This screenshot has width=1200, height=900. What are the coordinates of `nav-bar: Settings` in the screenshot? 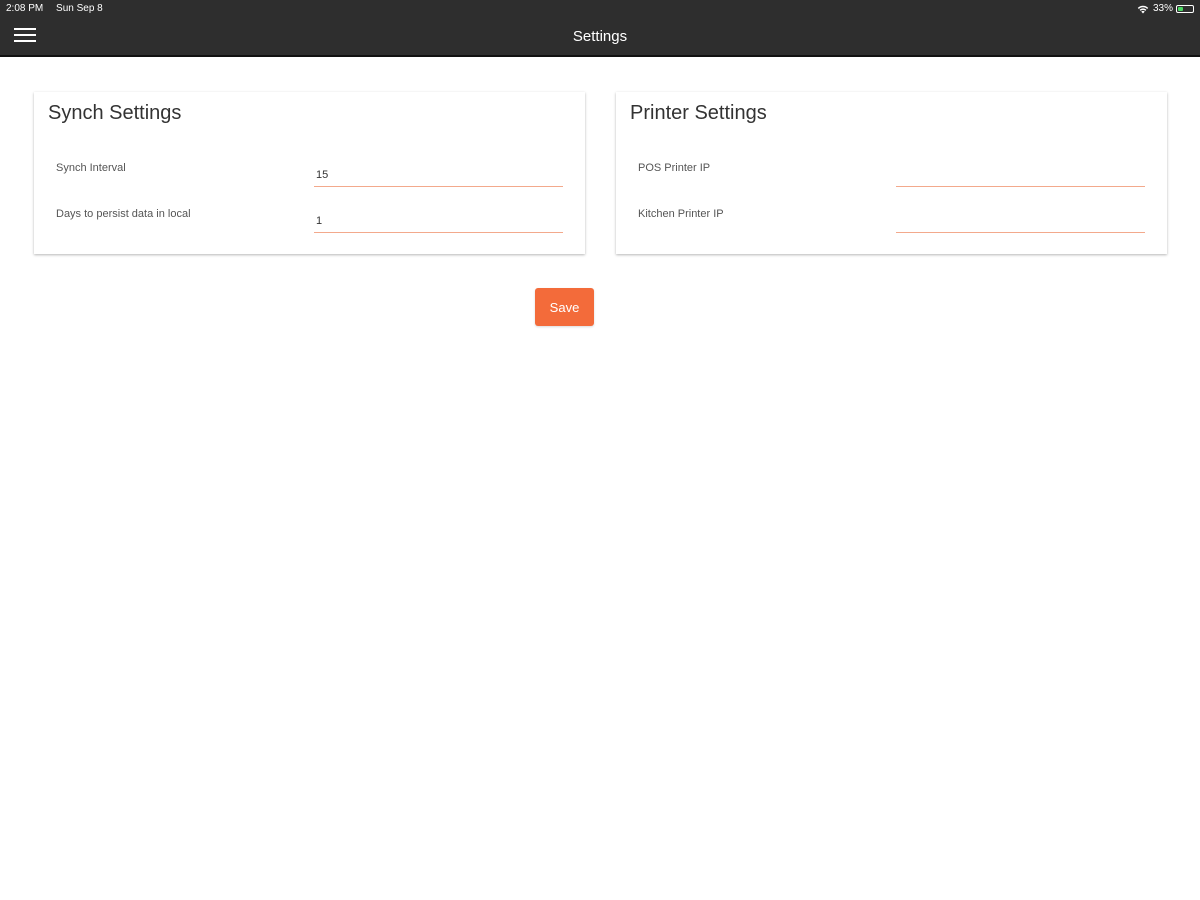 It's located at (600, 37).